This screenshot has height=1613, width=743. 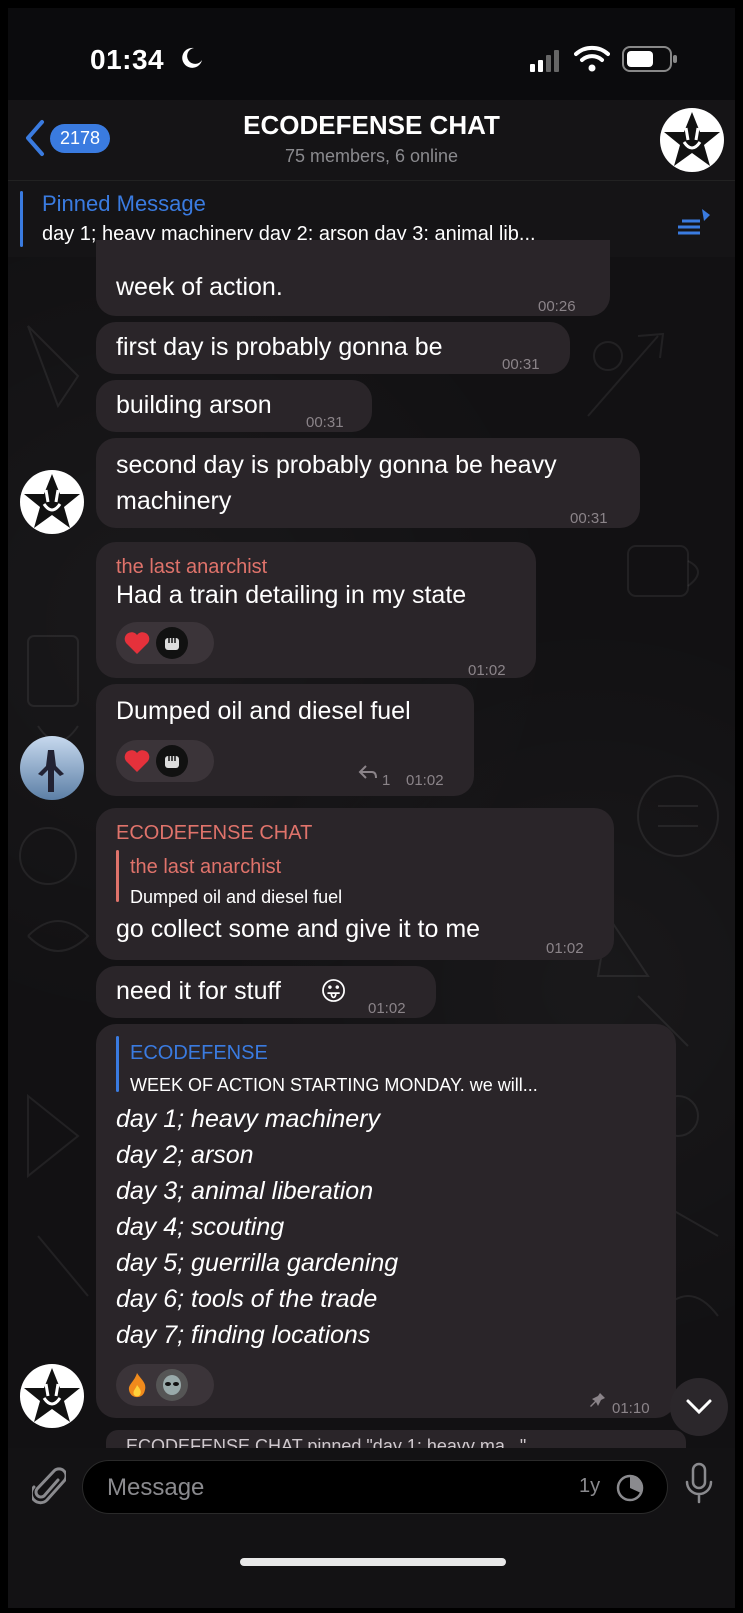 I want to click on message-input, so click(x=317, y=1488).